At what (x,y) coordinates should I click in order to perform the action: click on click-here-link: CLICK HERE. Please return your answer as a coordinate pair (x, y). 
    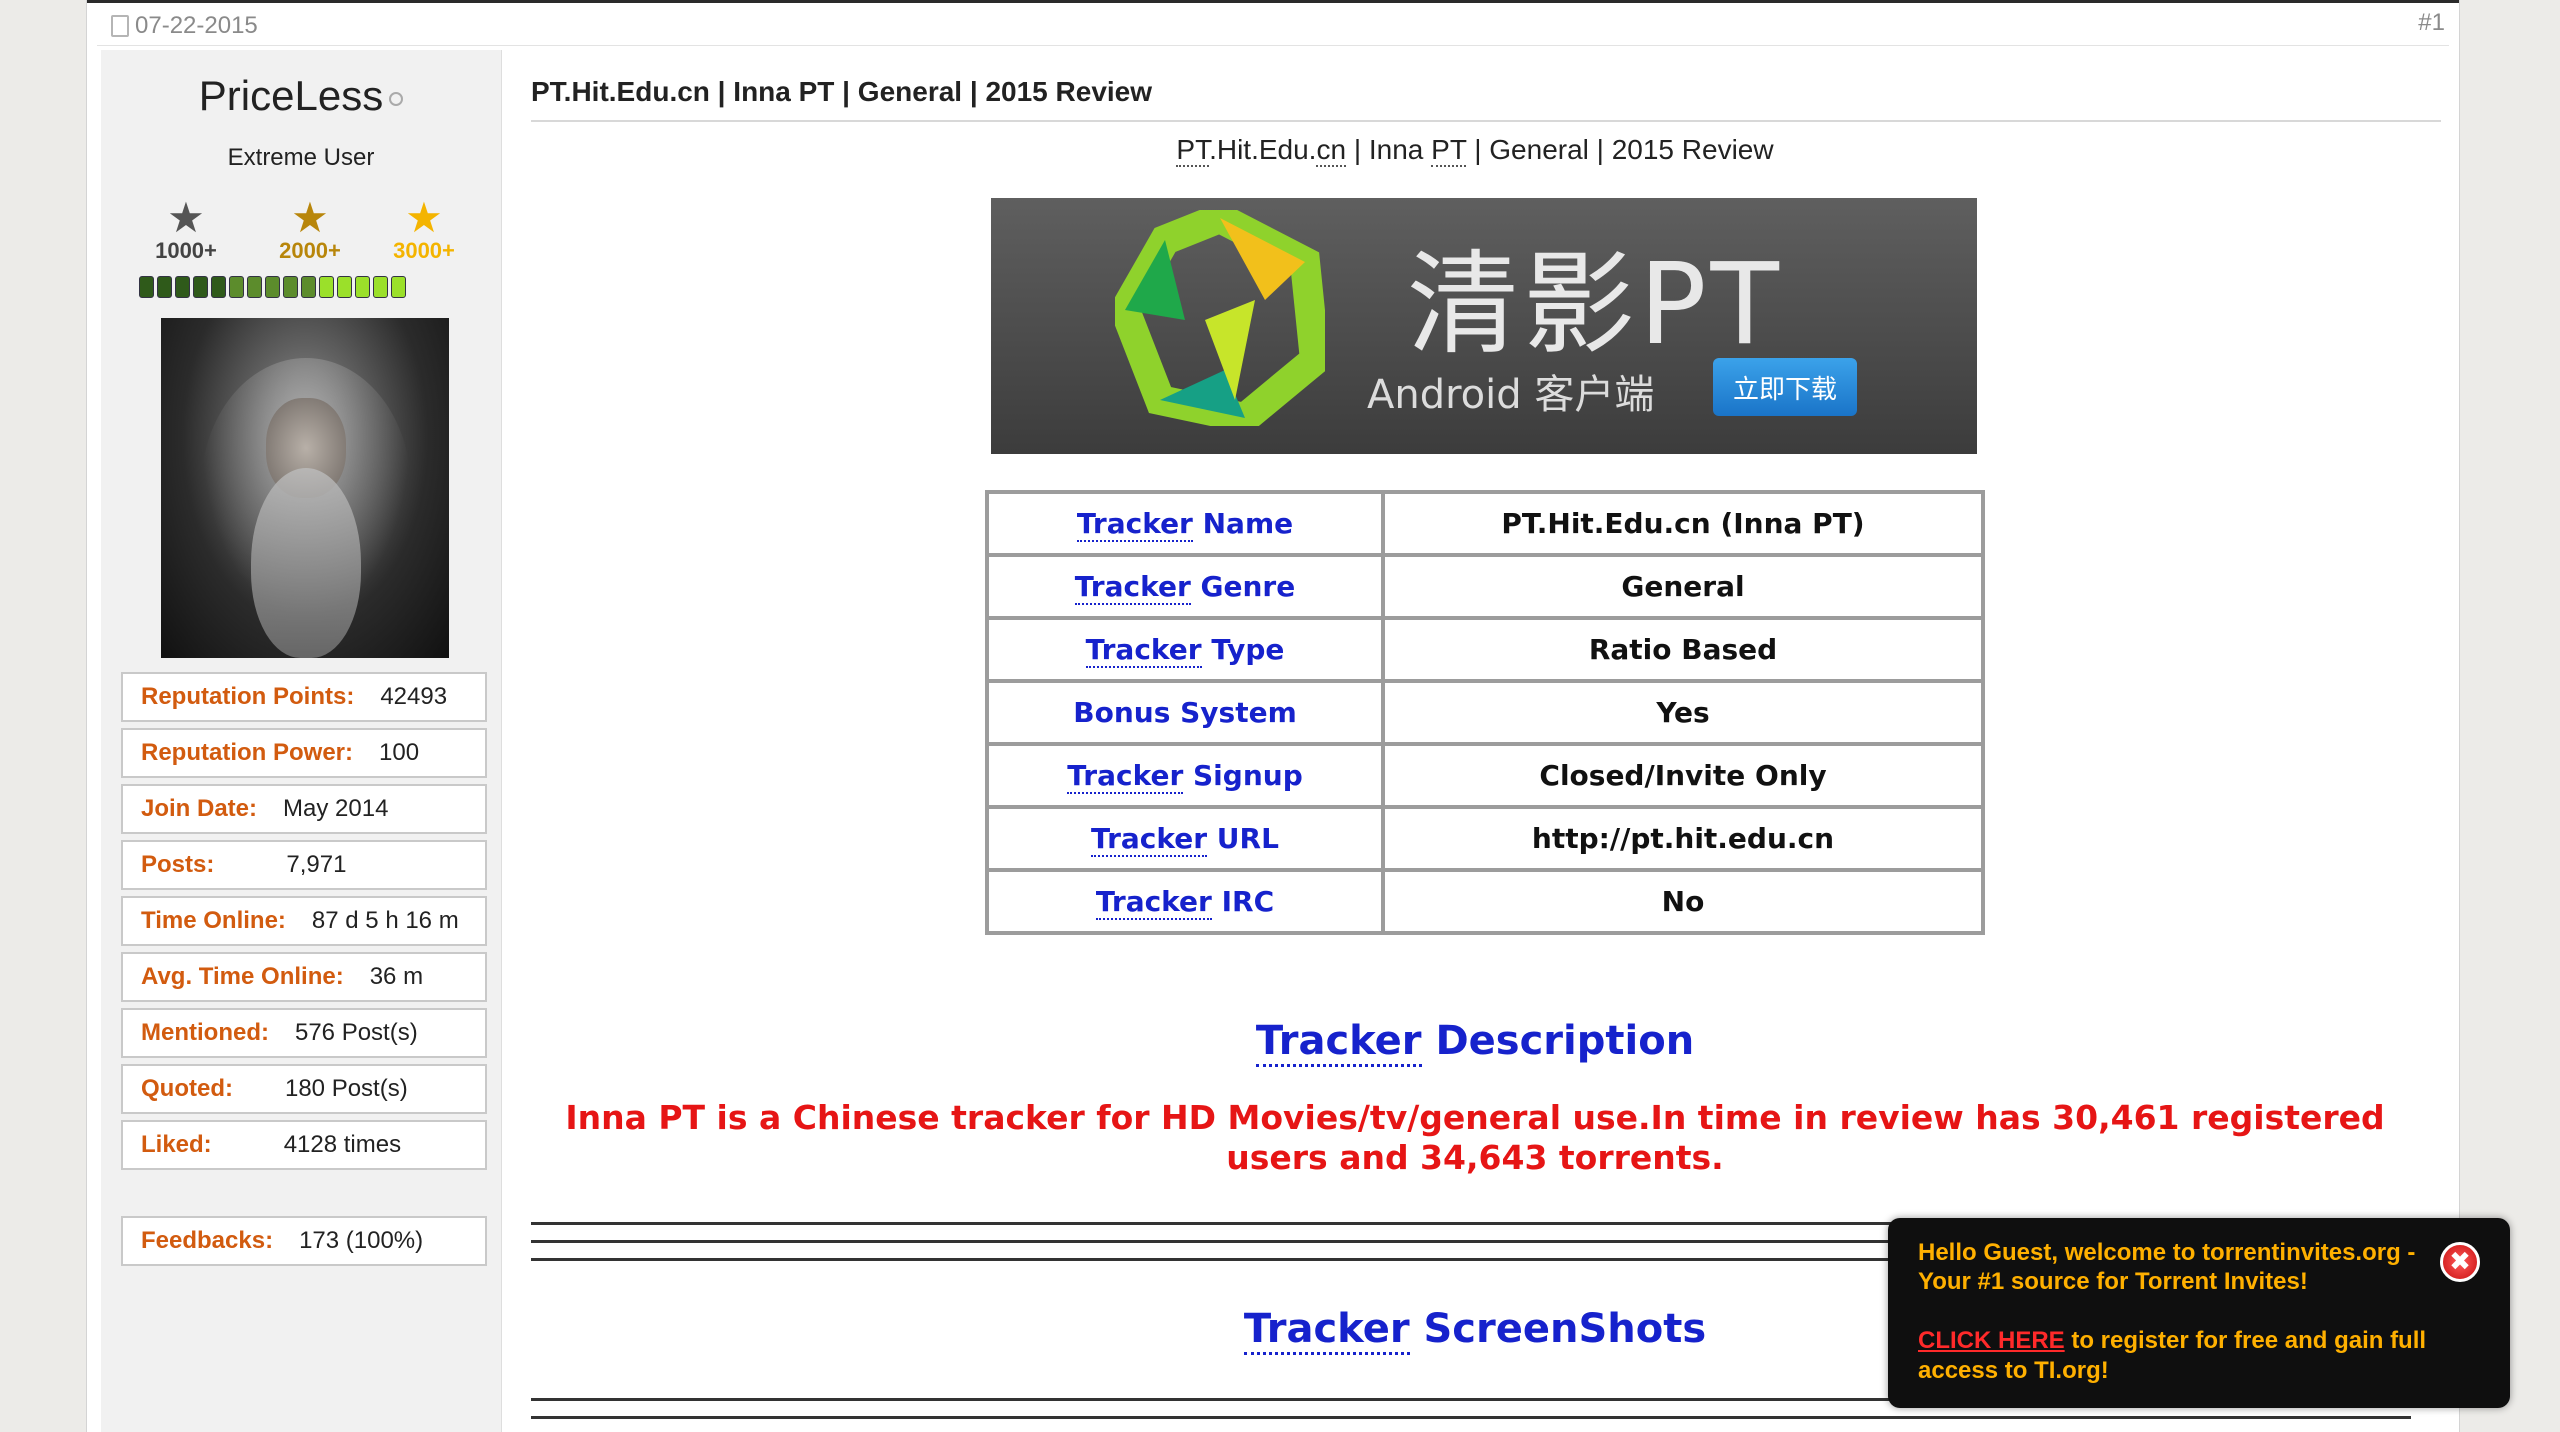
    Looking at the image, I should click on (1991, 1340).